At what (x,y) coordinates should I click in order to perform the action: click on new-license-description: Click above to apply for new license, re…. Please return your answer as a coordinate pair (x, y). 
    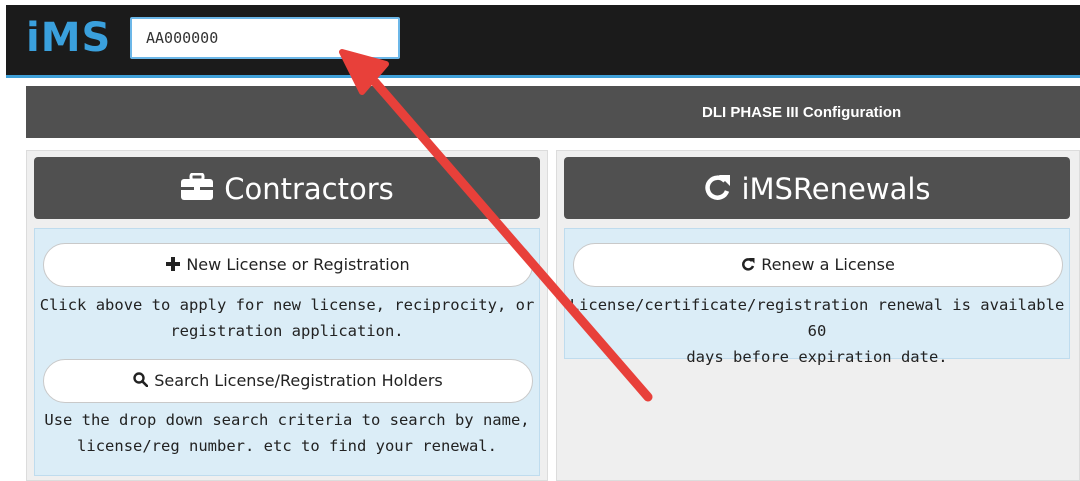
    Looking at the image, I should click on (287, 318).